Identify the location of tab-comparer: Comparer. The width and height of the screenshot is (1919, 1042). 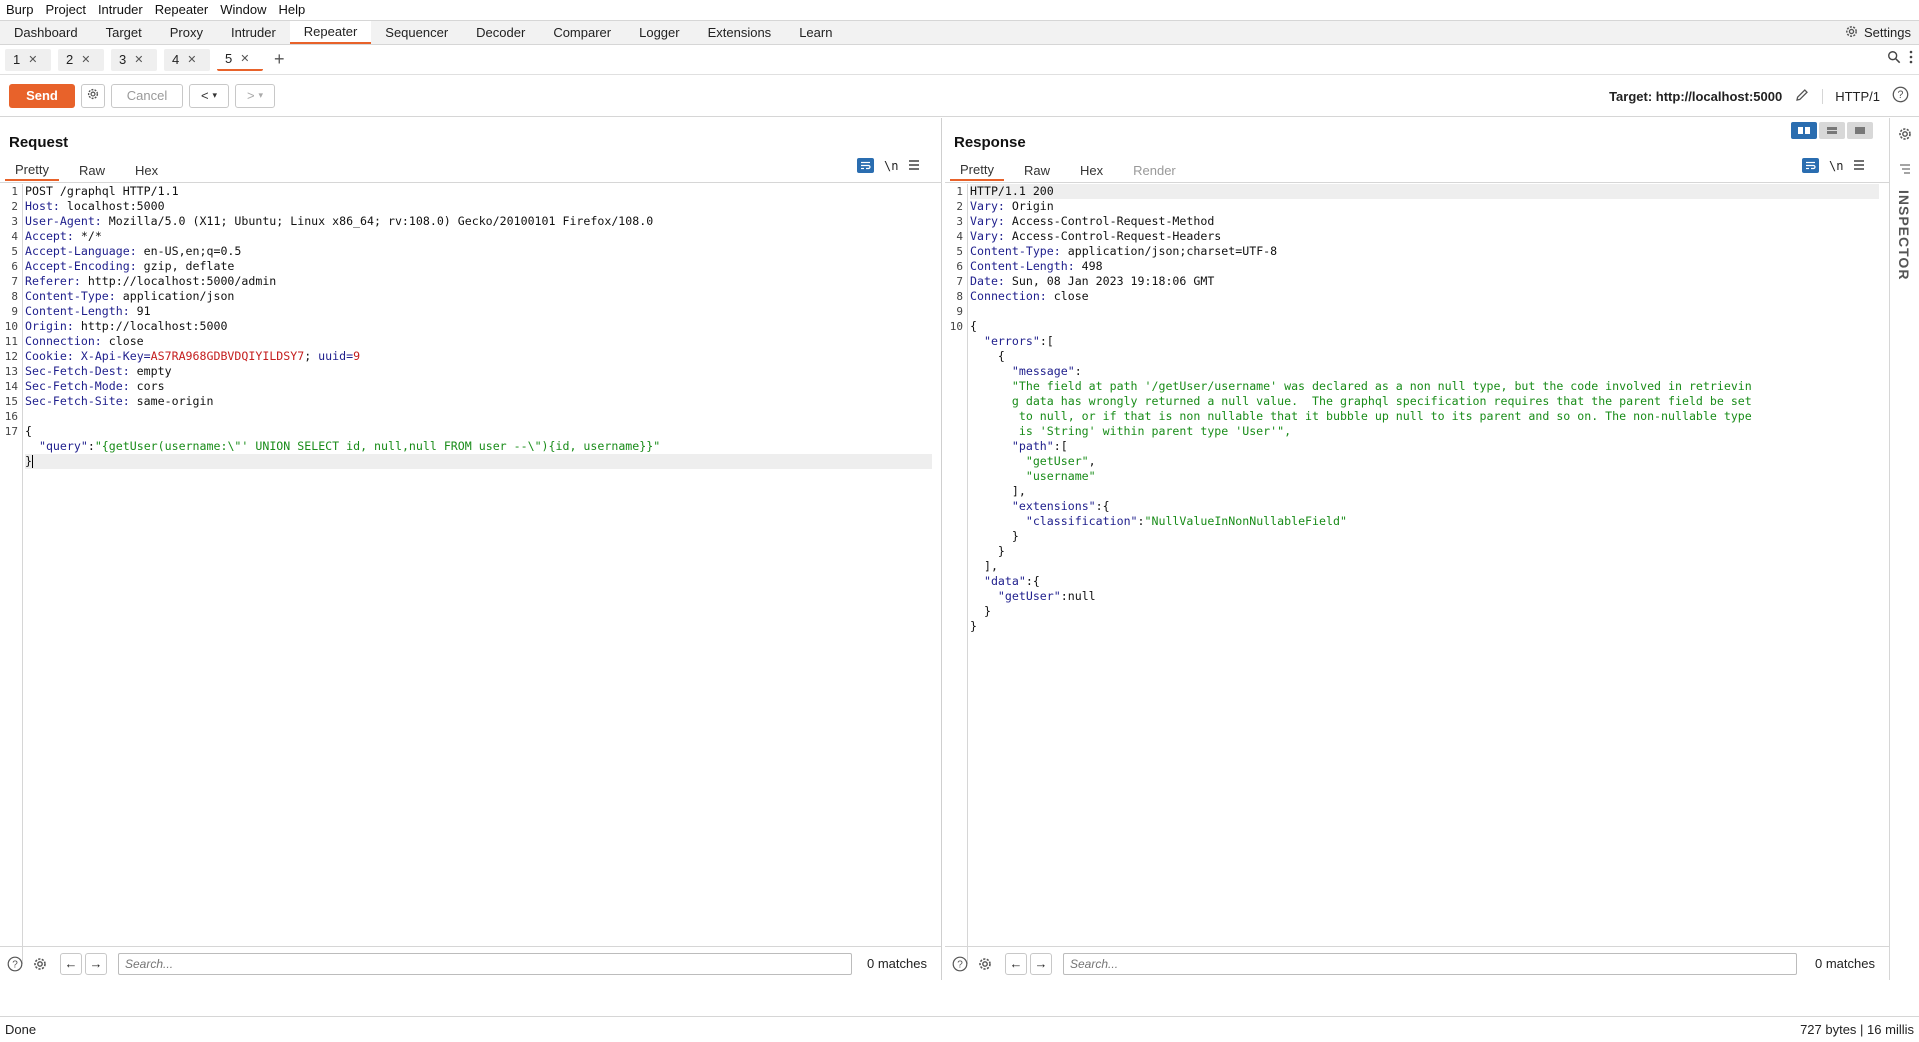
(582, 32).